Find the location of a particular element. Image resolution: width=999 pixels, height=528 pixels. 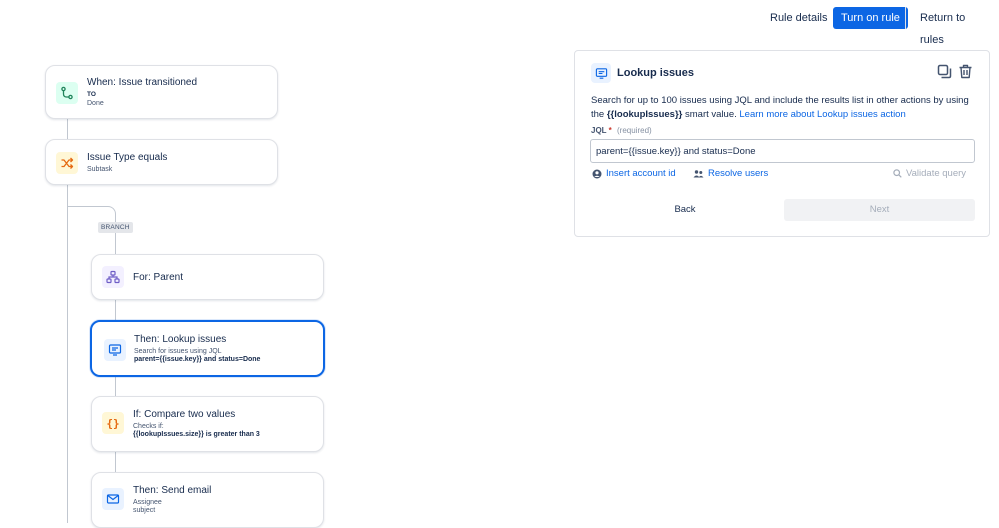

hierarchy-icon is located at coordinates (113, 277).